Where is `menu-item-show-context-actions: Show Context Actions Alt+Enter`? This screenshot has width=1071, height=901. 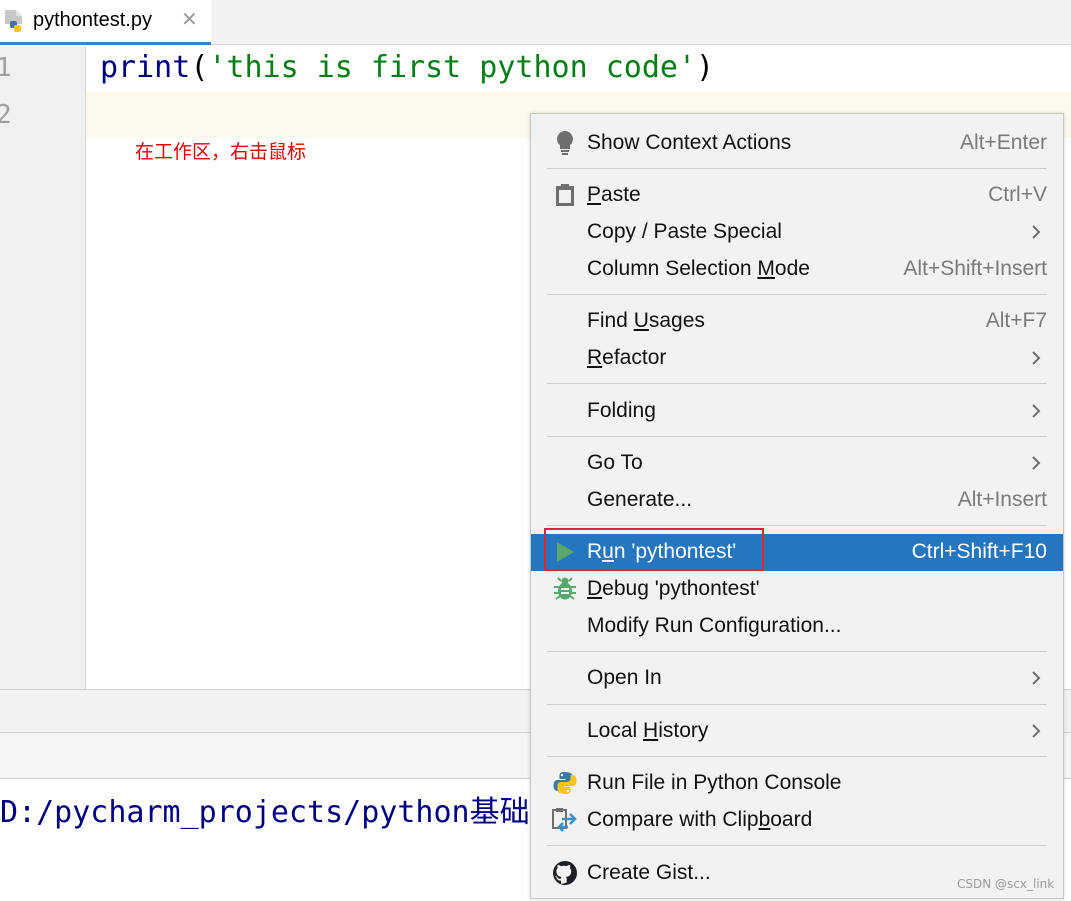
menu-item-show-context-actions: Show Context Actions Alt+Enter is located at coordinates (797, 143).